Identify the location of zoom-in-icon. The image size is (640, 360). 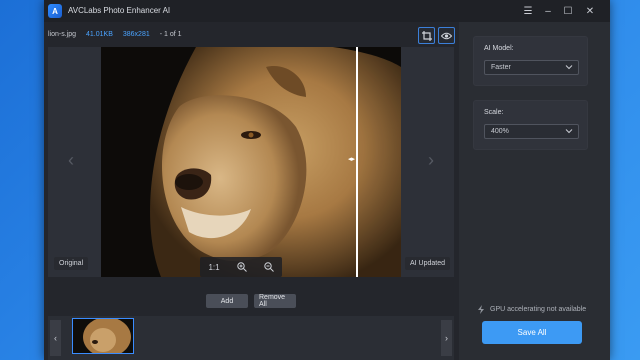
(241, 267).